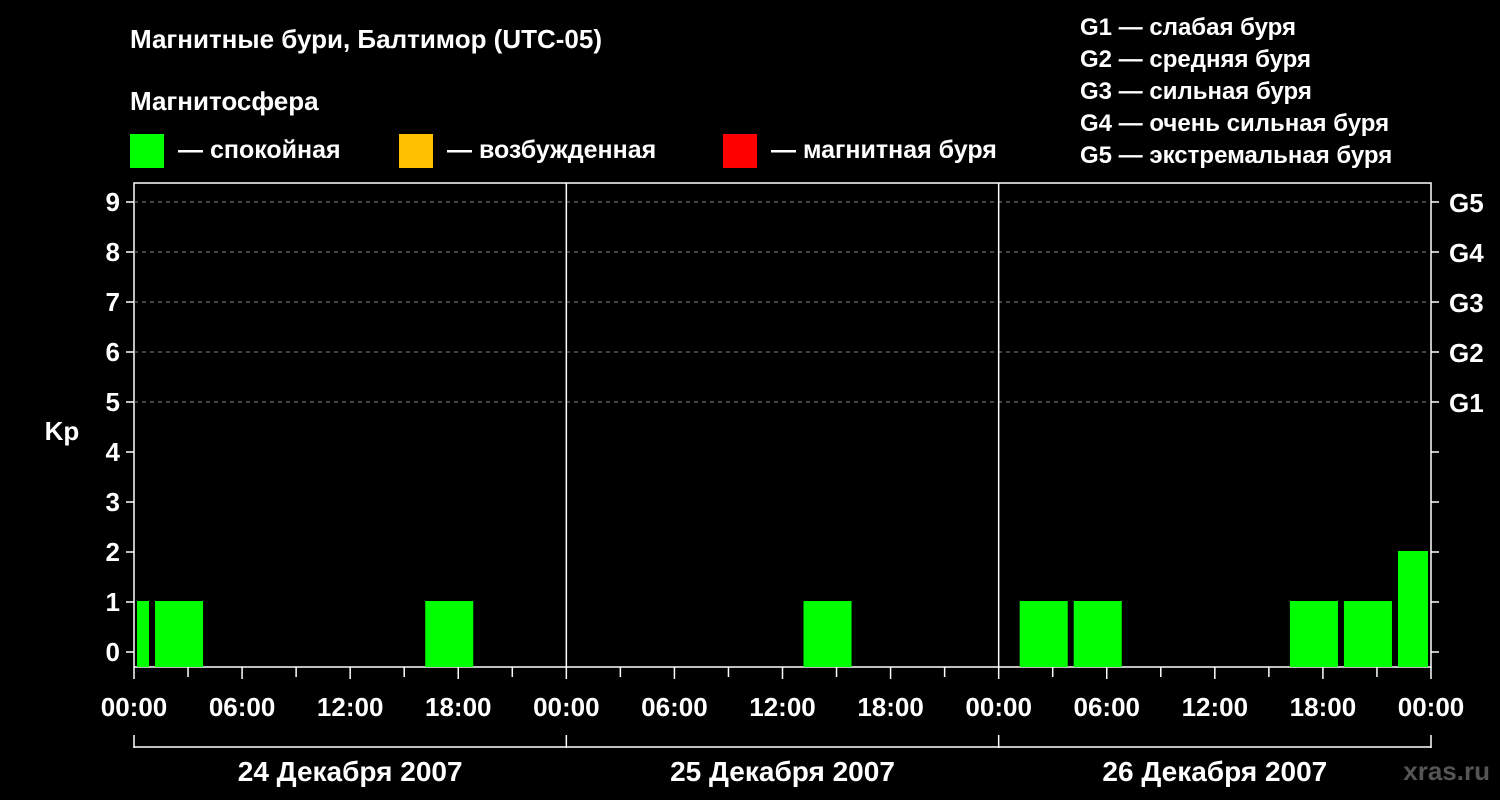  I want to click on y-tick-label: 0, so click(113, 652).